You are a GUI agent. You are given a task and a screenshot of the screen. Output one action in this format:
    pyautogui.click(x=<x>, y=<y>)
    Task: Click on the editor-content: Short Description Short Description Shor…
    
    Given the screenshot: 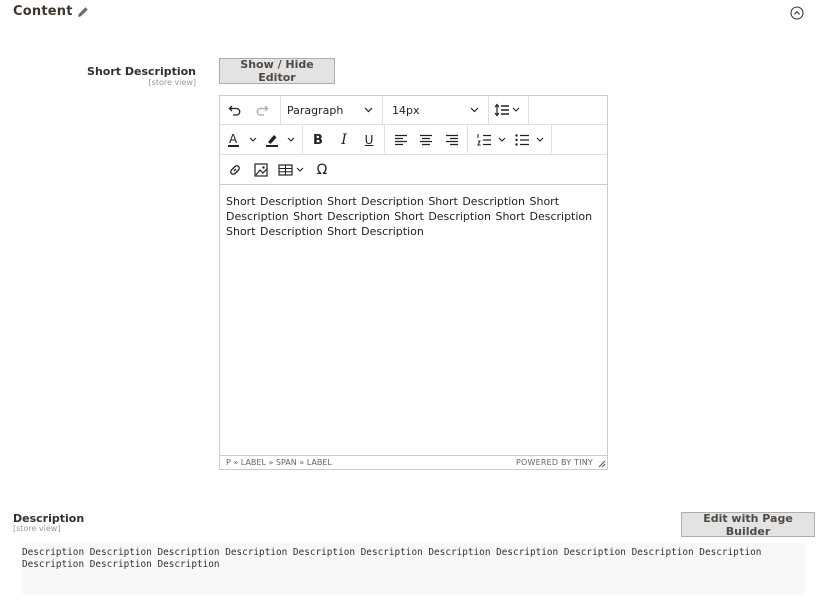 What is the action you would take?
    pyautogui.click(x=413, y=216)
    